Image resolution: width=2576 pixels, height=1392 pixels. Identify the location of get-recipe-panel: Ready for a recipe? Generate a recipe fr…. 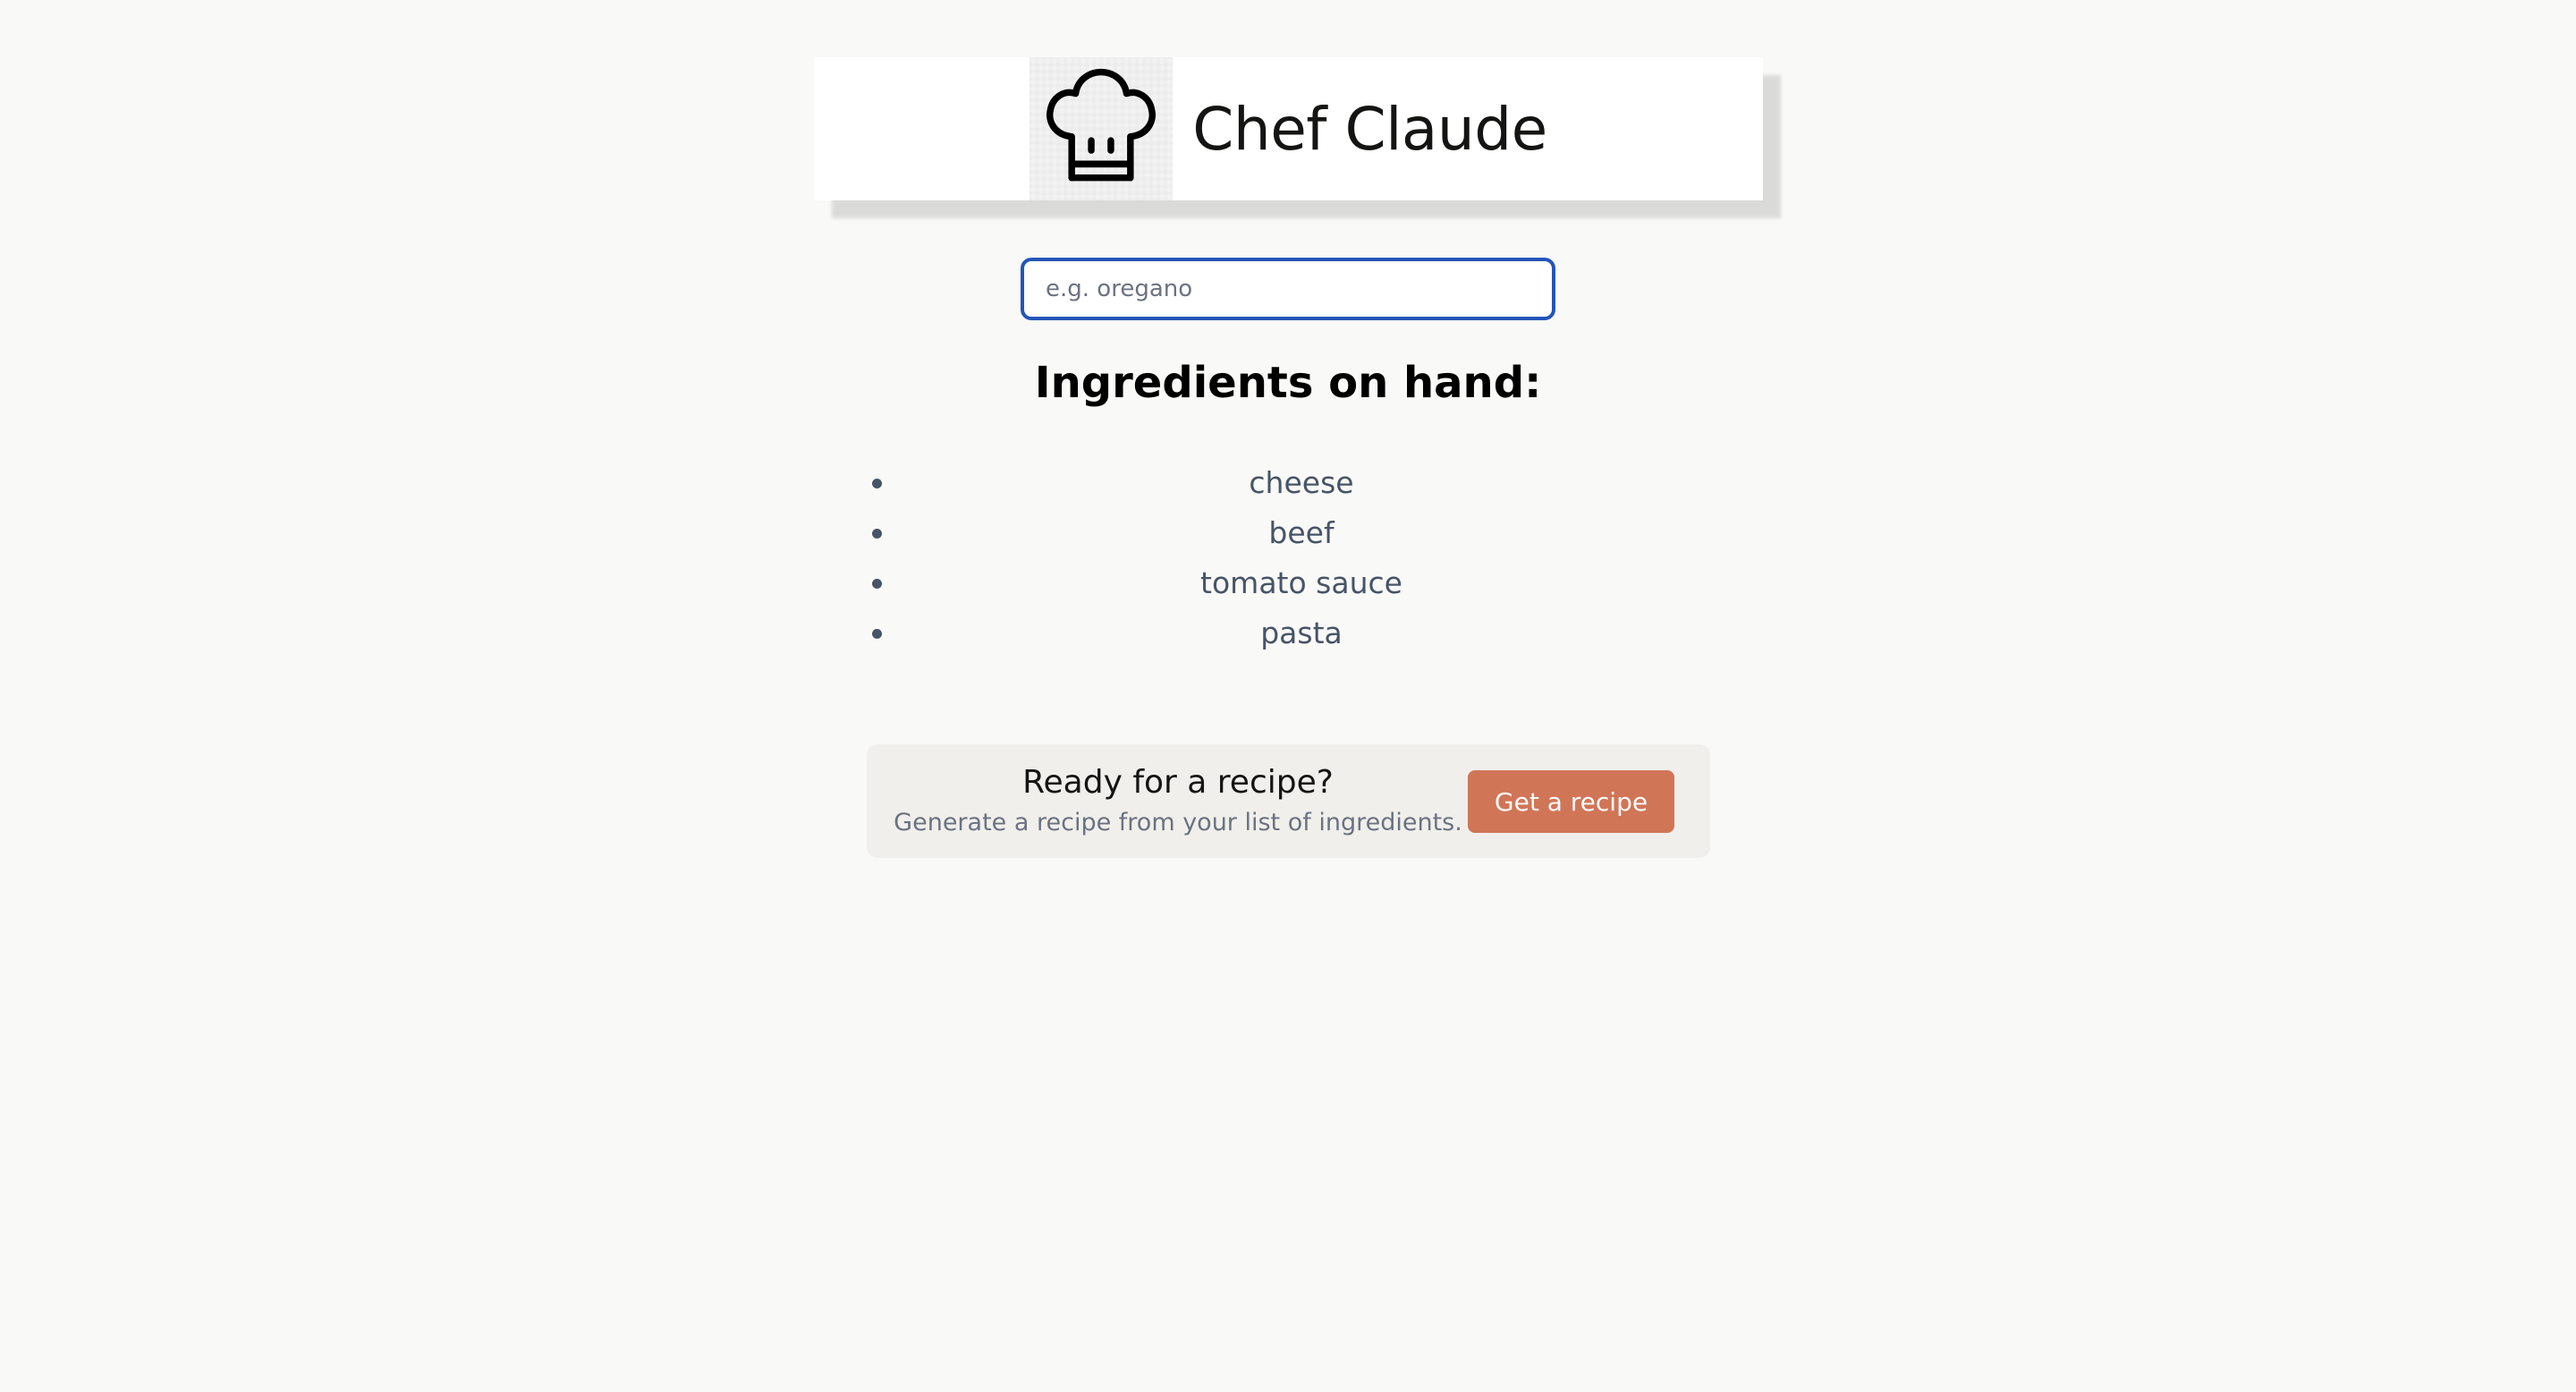
(1288, 801).